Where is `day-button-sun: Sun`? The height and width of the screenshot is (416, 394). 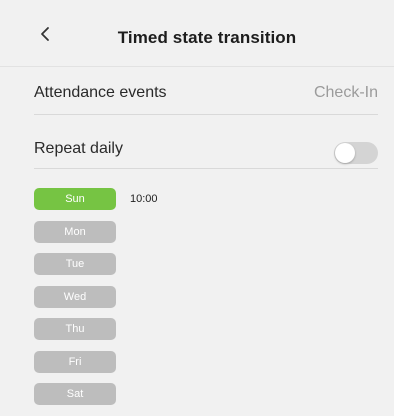 day-button-sun: Sun is located at coordinates (75, 199).